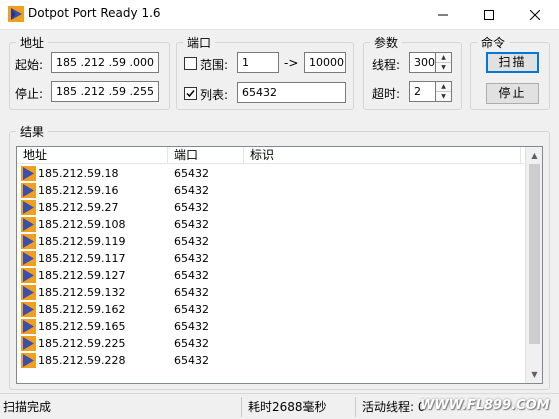  I want to click on scroll-up-icon: ▲, so click(534, 155).